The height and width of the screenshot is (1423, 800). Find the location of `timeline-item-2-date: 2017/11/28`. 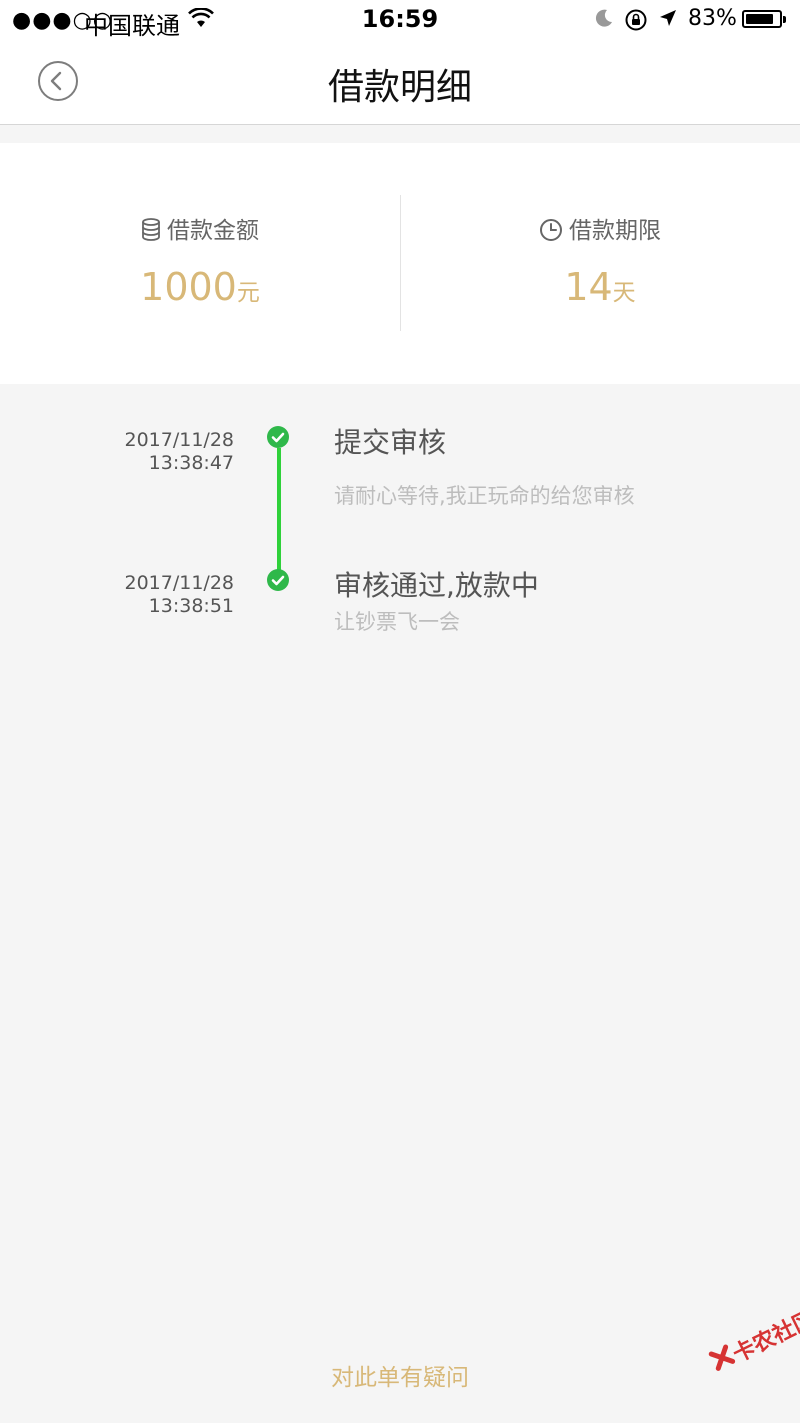

timeline-item-2-date: 2017/11/28 is located at coordinates (179, 583).